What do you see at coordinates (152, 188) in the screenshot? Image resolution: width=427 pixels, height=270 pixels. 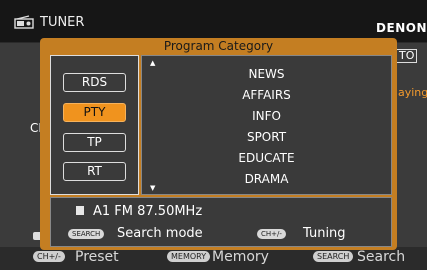 I see `scroll-down-icon: ▼` at bounding box center [152, 188].